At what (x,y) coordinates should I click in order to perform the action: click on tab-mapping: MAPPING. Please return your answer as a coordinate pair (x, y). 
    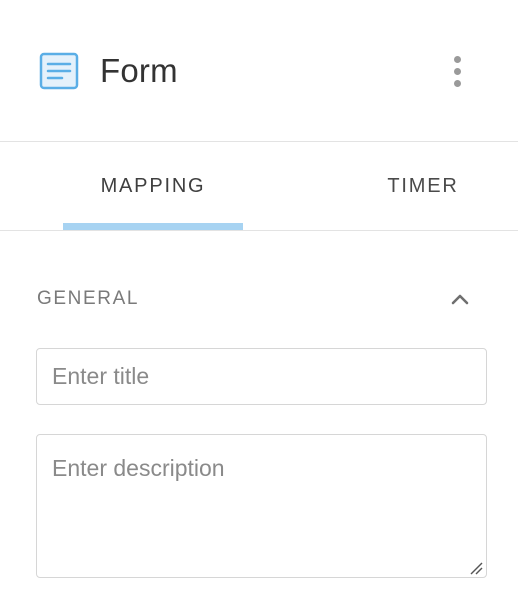
    Looking at the image, I should click on (153, 186).